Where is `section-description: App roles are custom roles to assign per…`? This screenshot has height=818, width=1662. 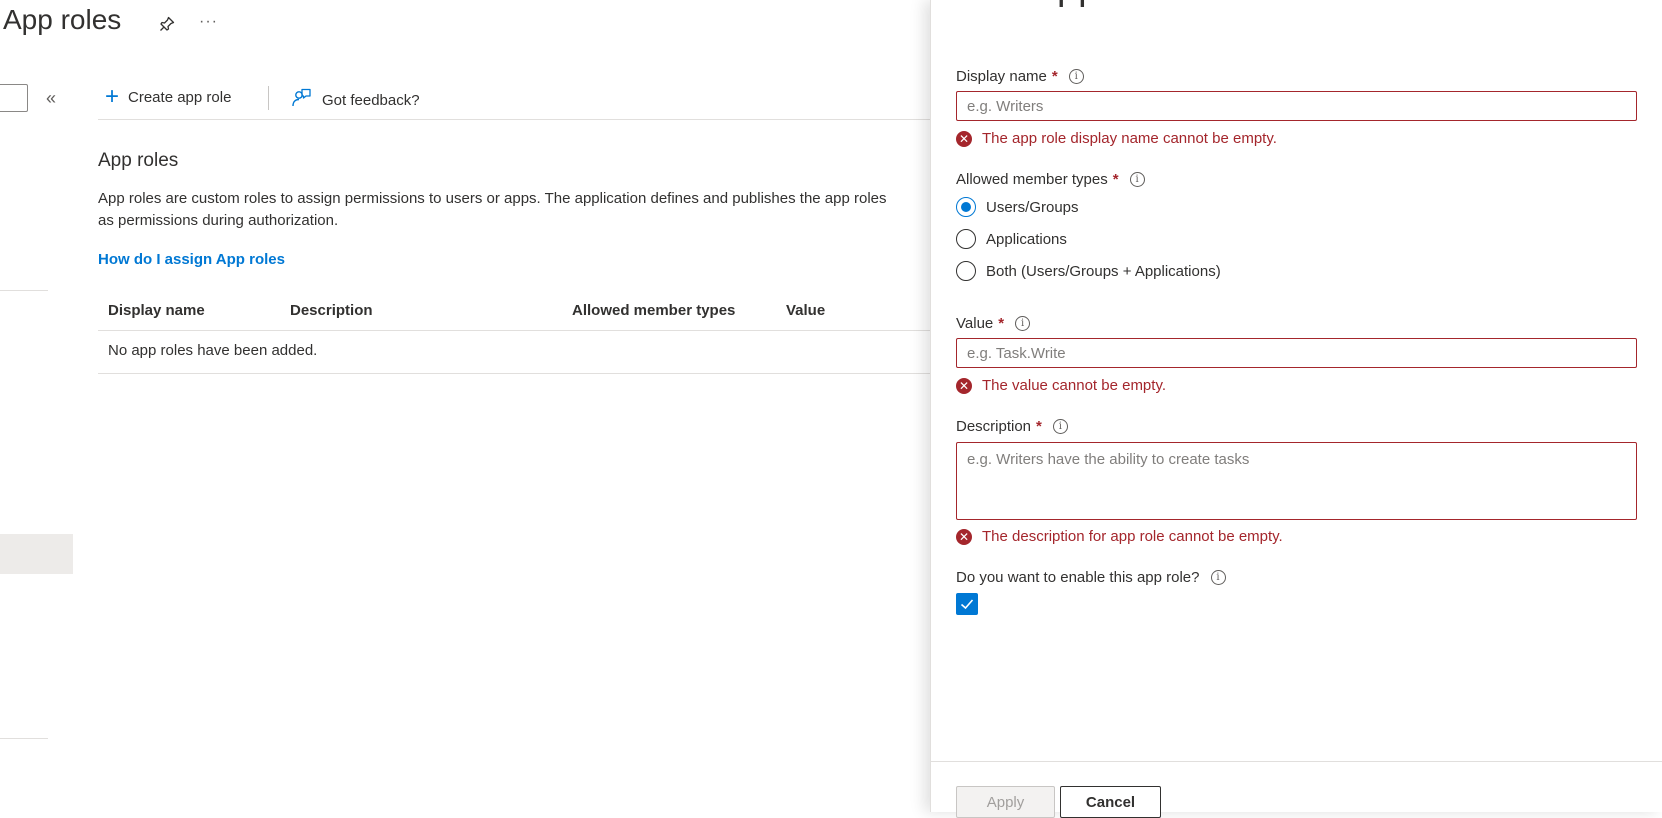 section-description: App roles are custom roles to assign per… is located at coordinates (514, 210).